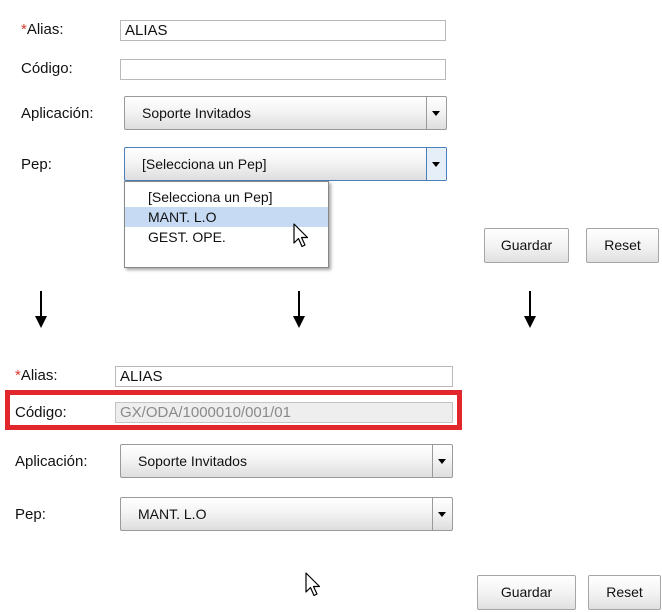  I want to click on codigo-input, so click(283, 69).